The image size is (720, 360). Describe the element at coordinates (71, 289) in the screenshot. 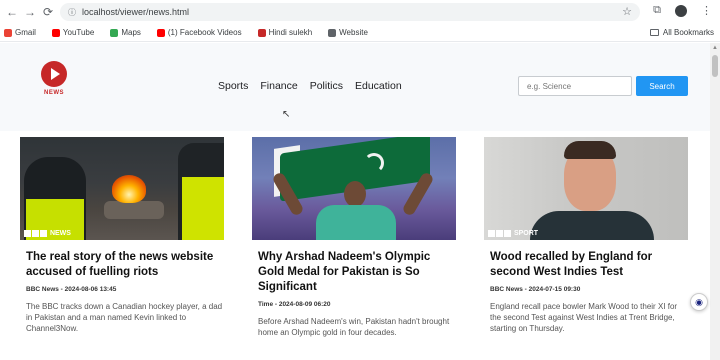

I see `card-meta: BBC News - 2024-08-06 13:45` at that location.